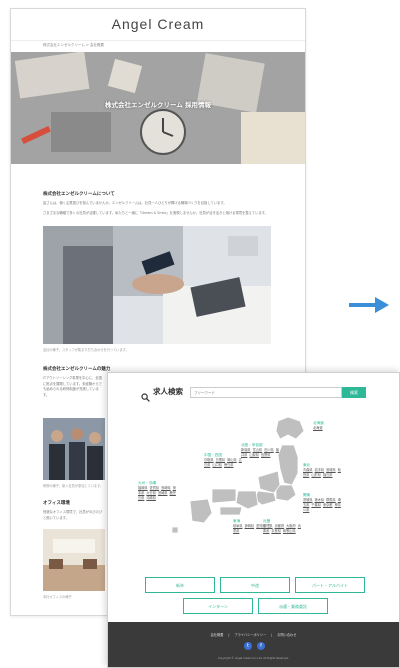 This screenshot has height=668, width=400. I want to click on meeting-photo, so click(157, 285).